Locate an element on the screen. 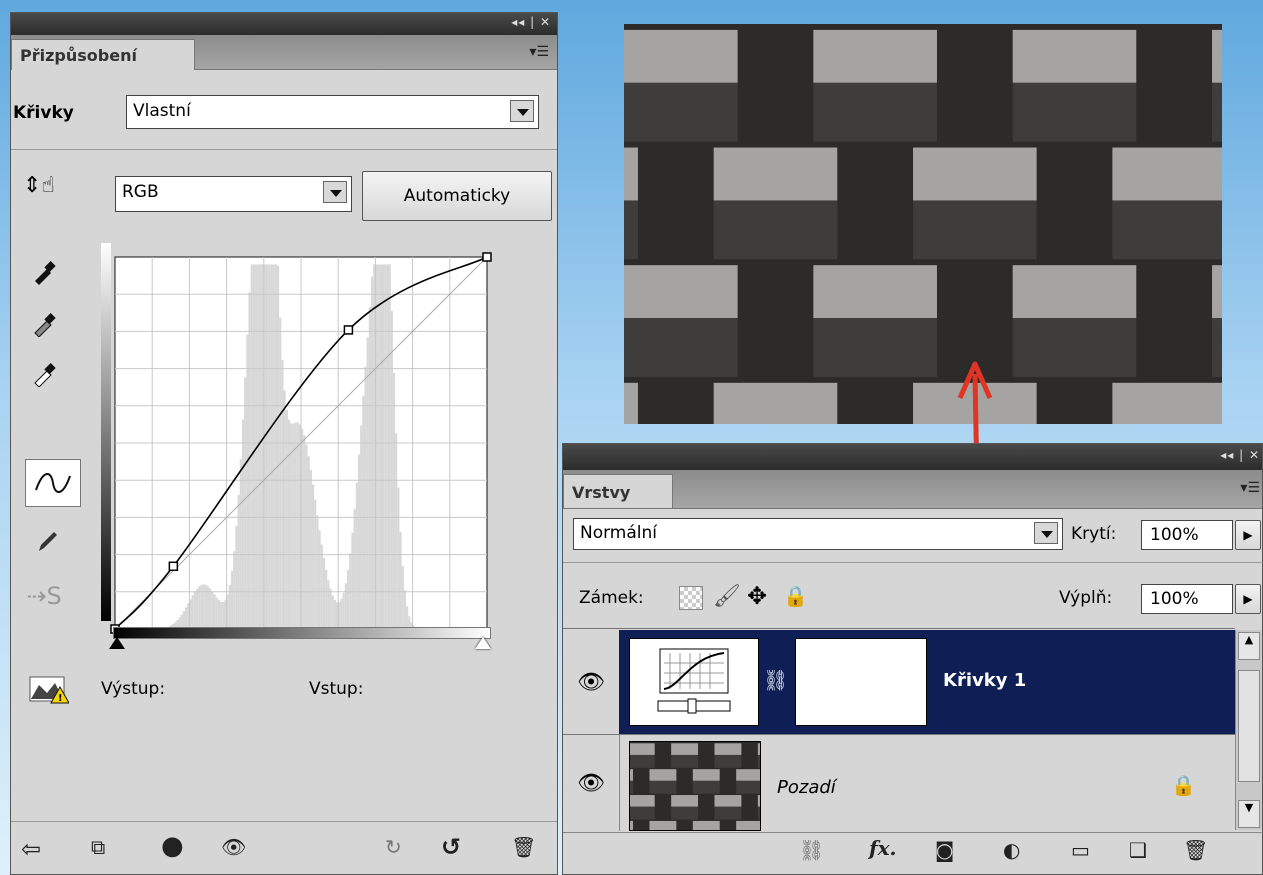  lock-label: Zámek: is located at coordinates (611, 598).